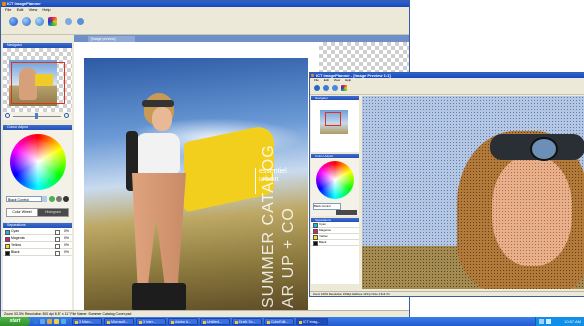  I want to click on second-toolbar, so click(447, 88).